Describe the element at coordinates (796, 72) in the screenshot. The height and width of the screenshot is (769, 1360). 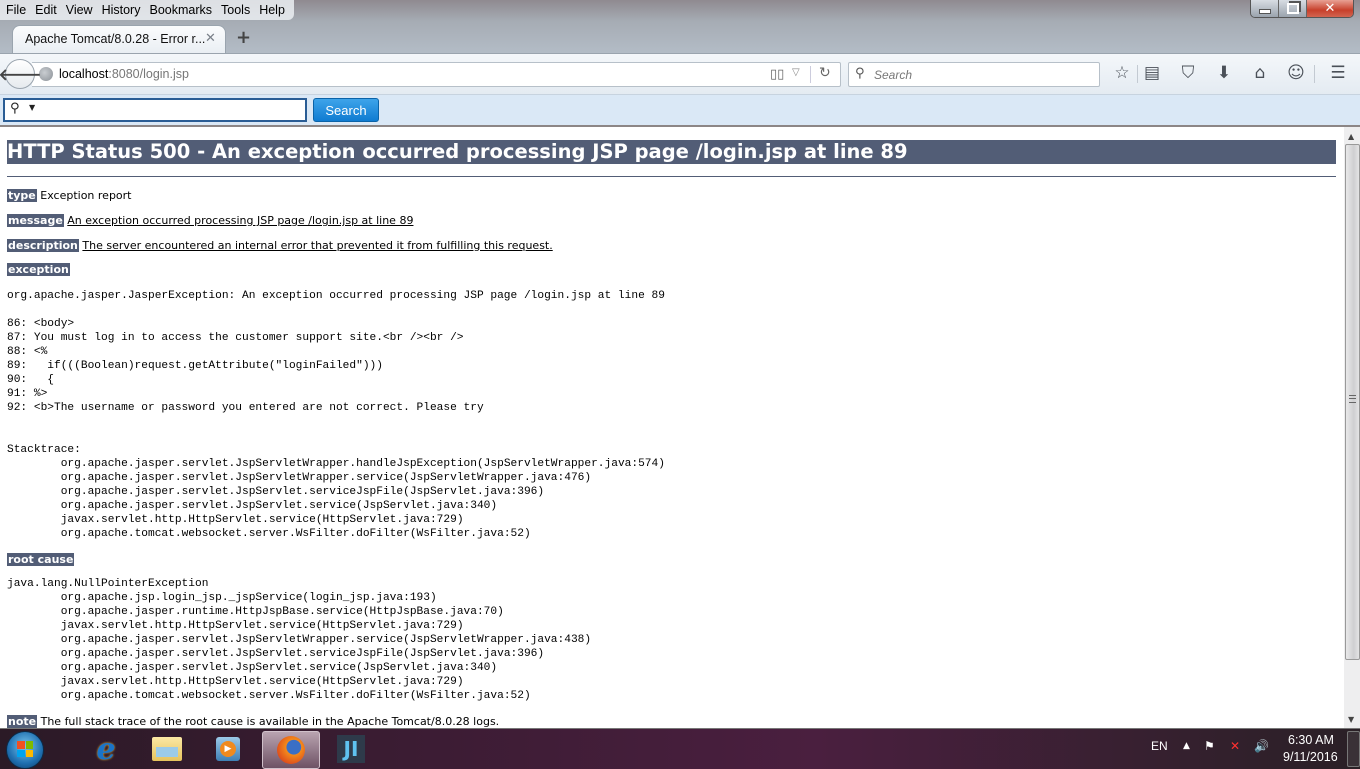
I see `history-dropdown-icon: ▽` at that location.